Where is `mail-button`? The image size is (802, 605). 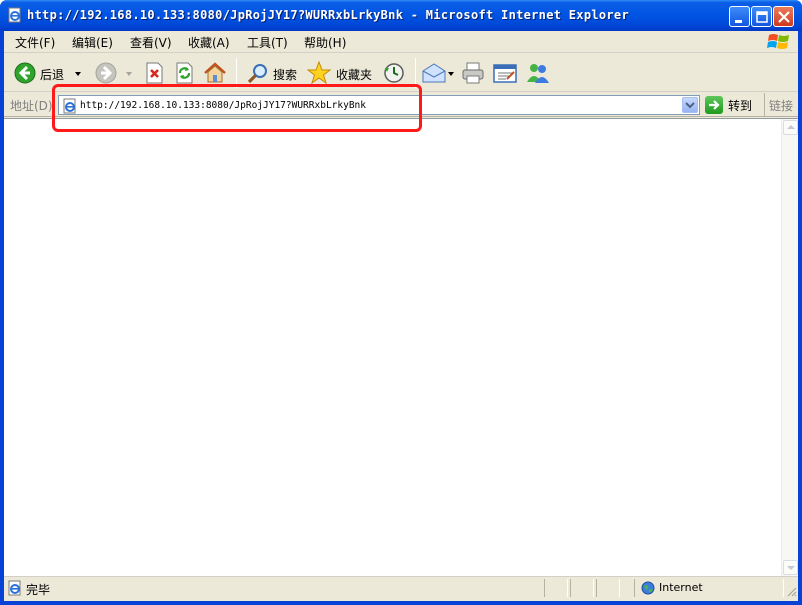
mail-button is located at coordinates (438, 73).